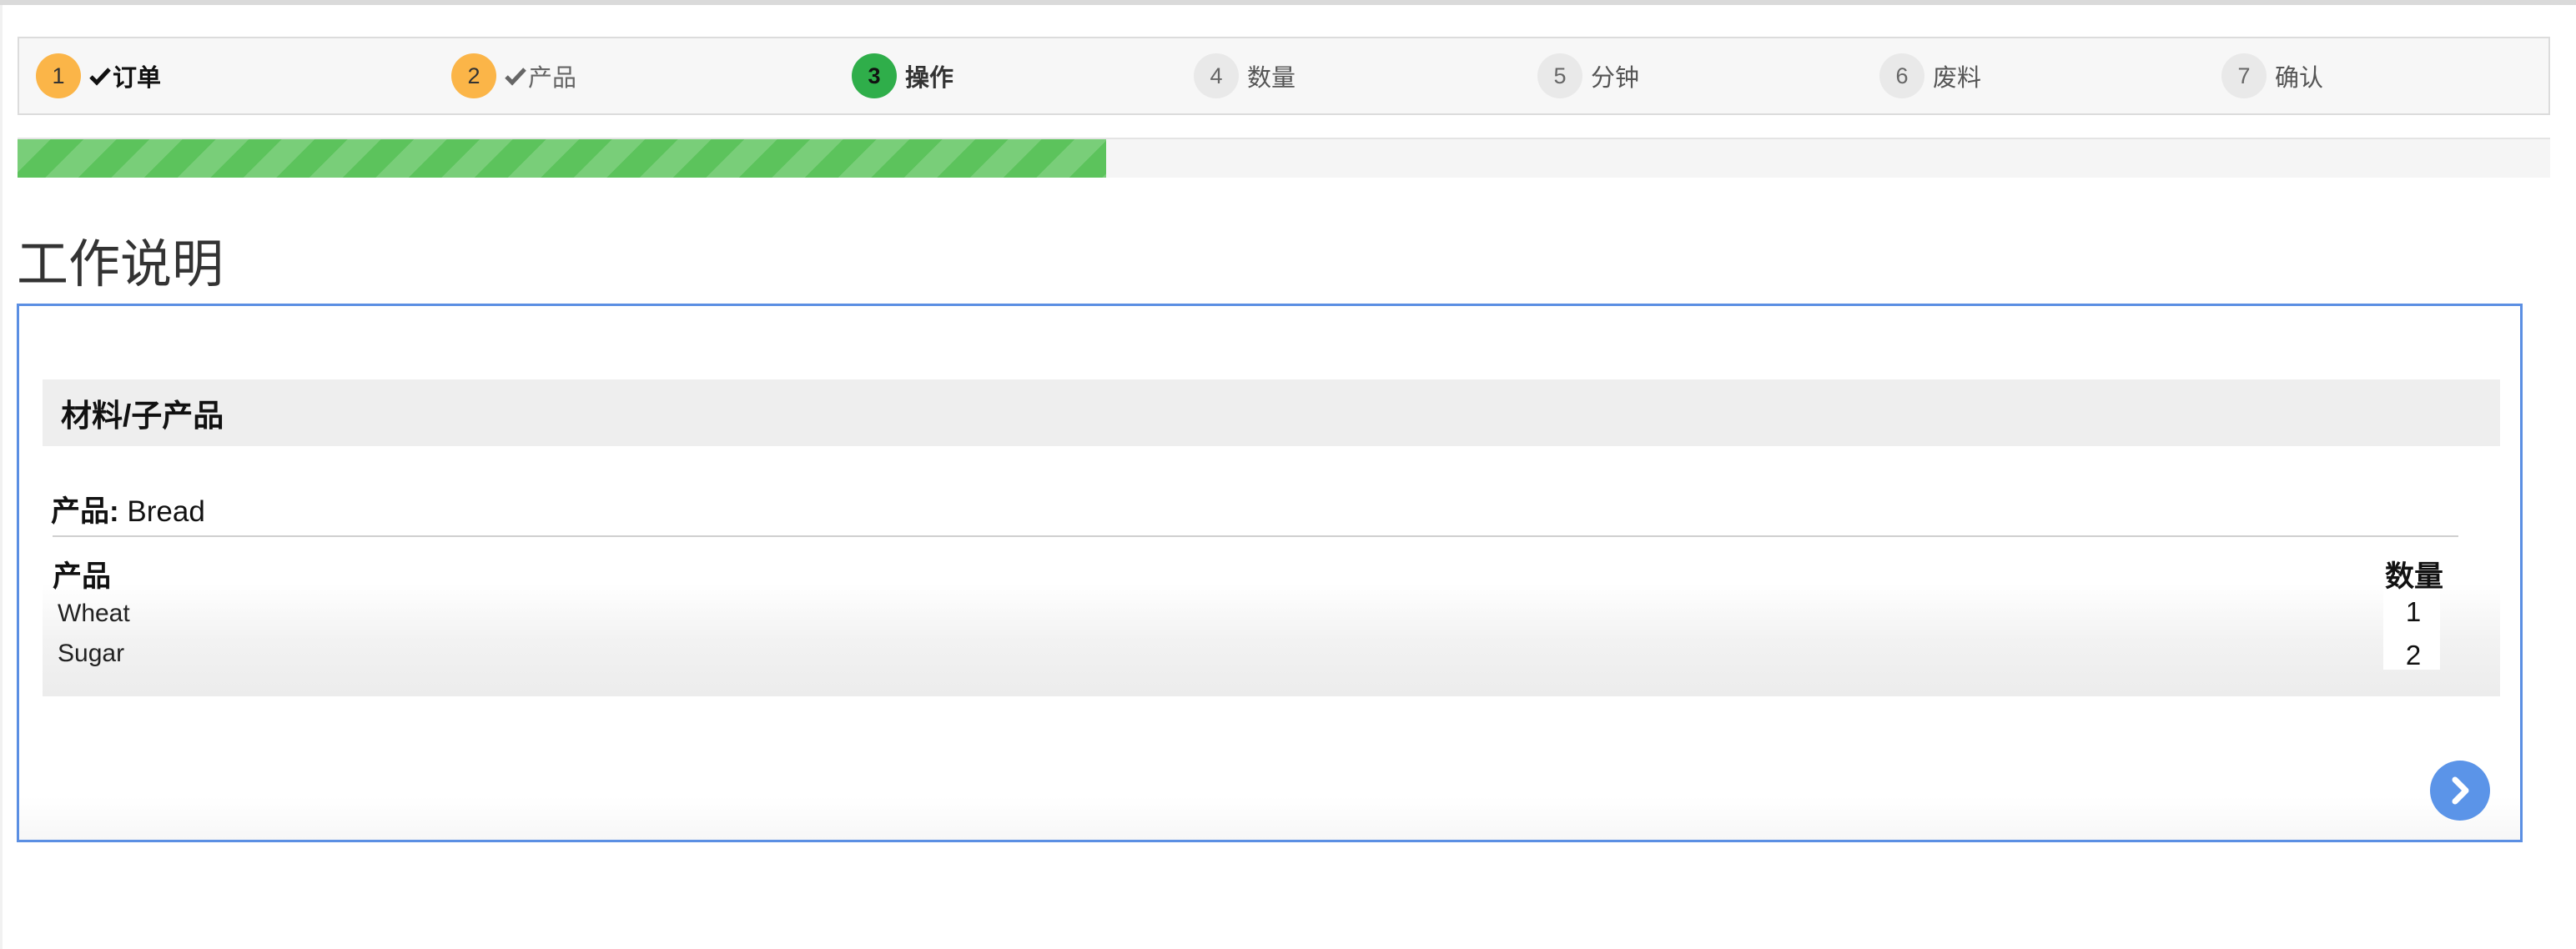  Describe the element at coordinates (142, 416) in the screenshot. I see `section-title: 材料/子产品` at that location.